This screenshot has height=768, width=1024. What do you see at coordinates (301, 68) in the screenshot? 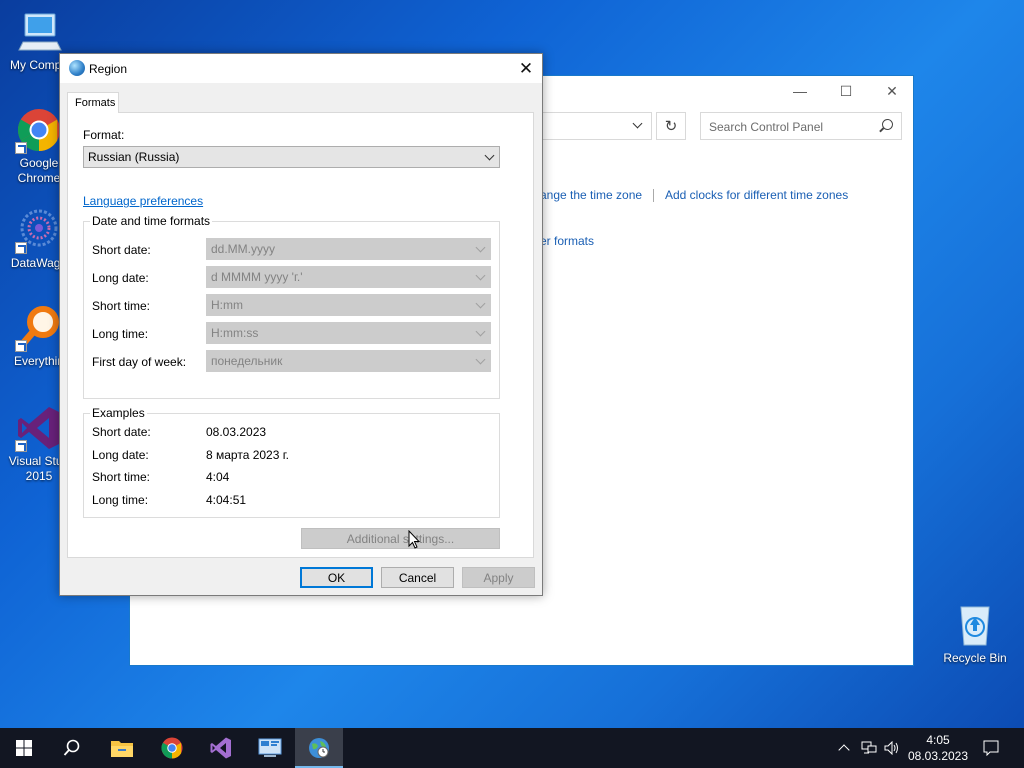
I see `dialog-titlebar: Region ✕` at bounding box center [301, 68].